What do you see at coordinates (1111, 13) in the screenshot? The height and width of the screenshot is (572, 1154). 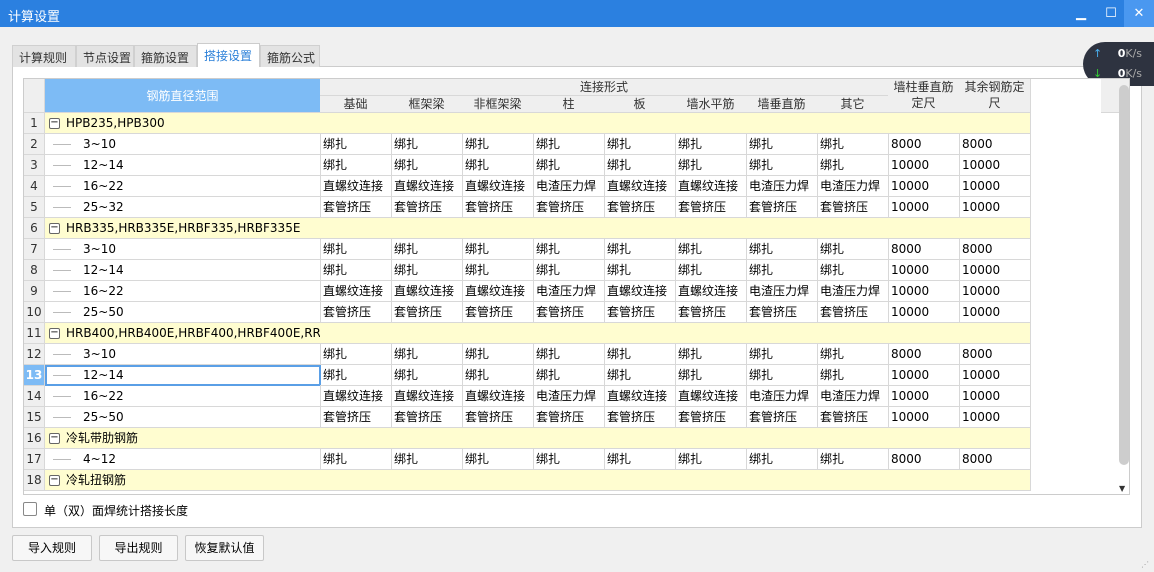 I see `maximize-button: ☐` at bounding box center [1111, 13].